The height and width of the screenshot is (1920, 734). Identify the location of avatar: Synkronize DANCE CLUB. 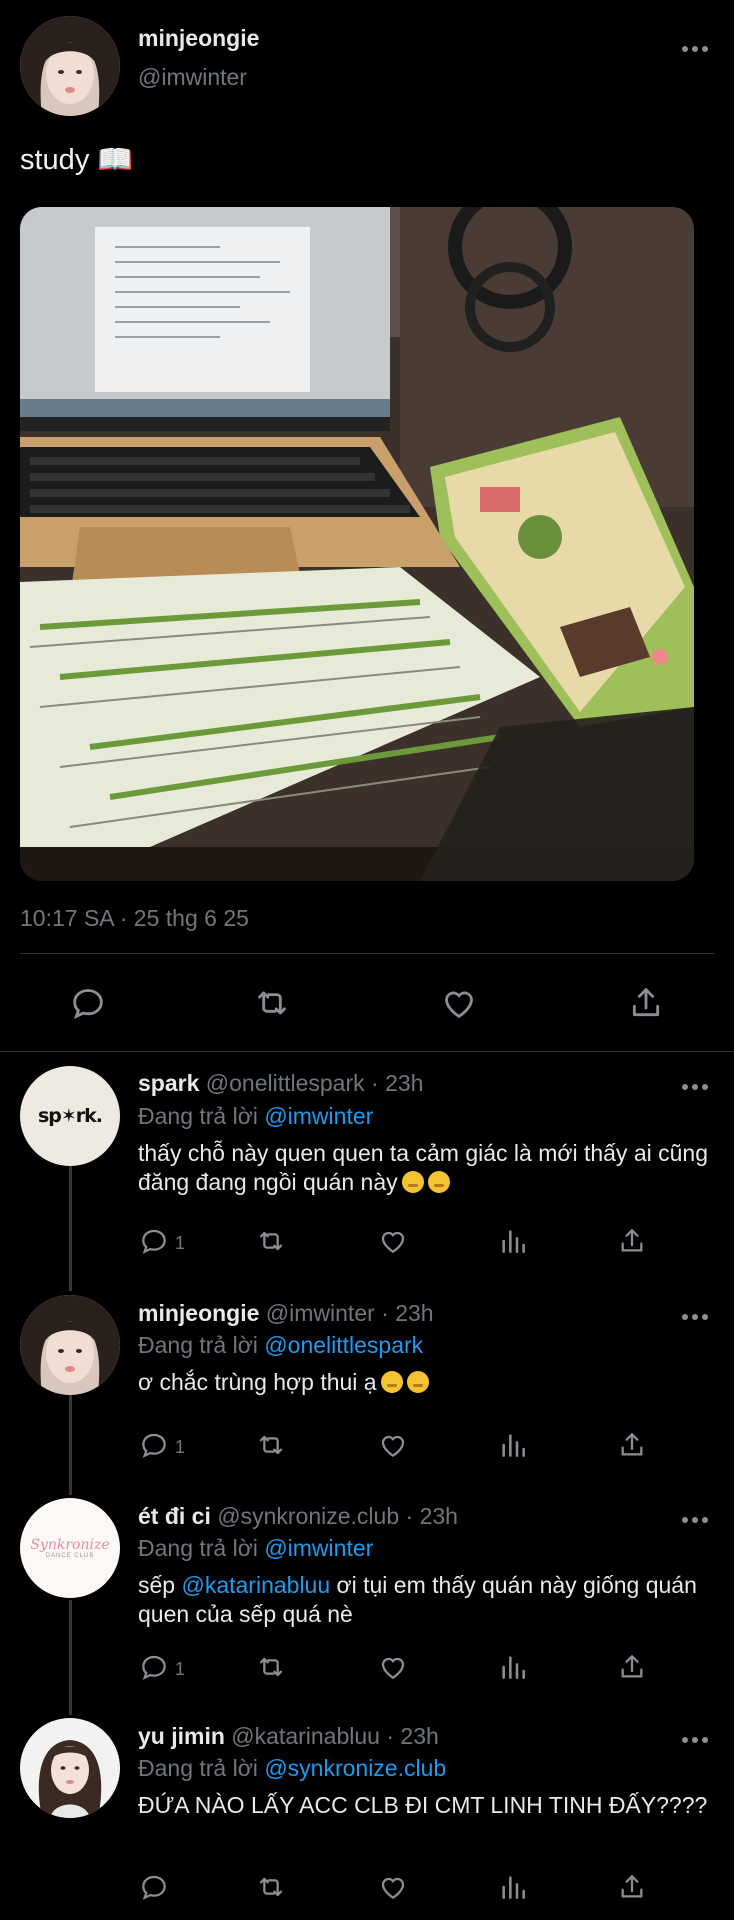
(70, 1548).